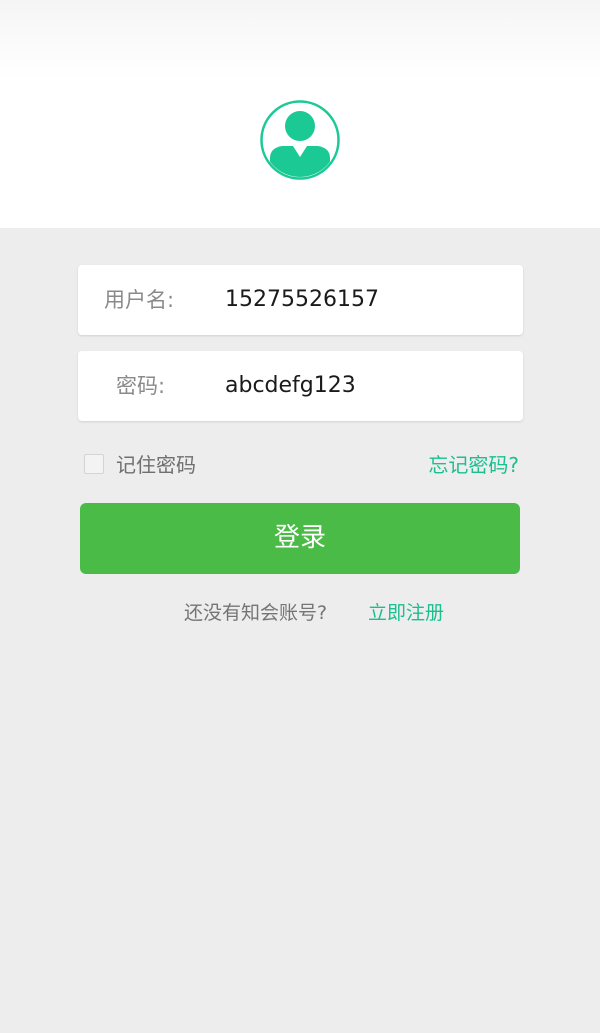 This screenshot has height=1033, width=600. What do you see at coordinates (256, 613) in the screenshot?
I see `register-prompt: 还没有知会账号?` at bounding box center [256, 613].